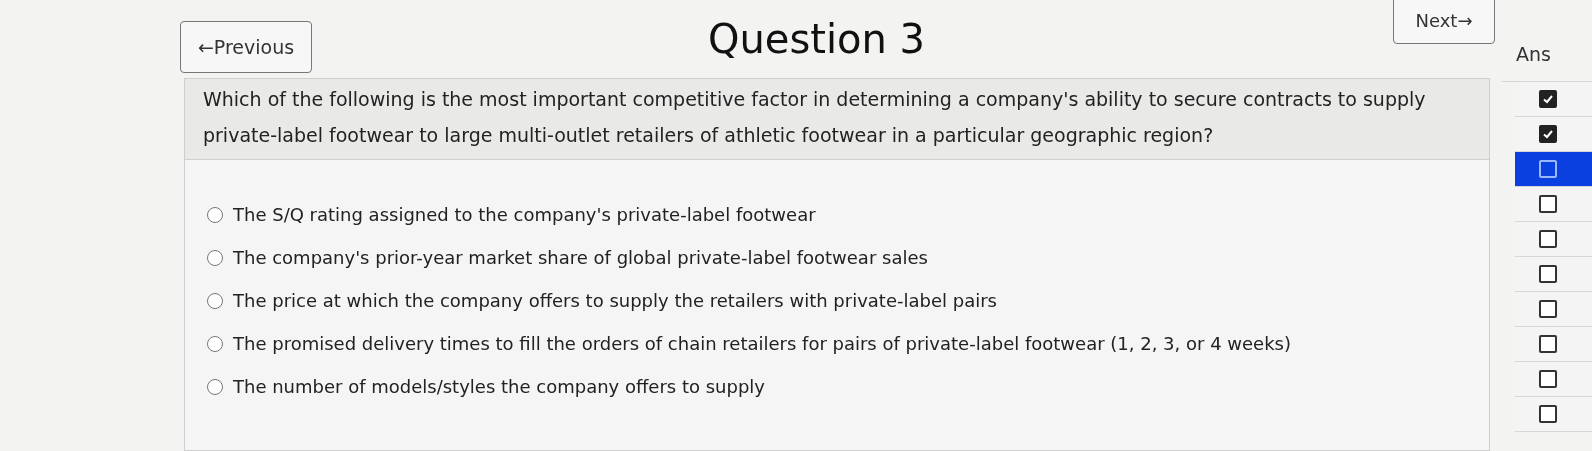 The width and height of the screenshot is (1592, 451). What do you see at coordinates (580, 258) in the screenshot?
I see `option-label: The company's prior-year market share of global private-label footwear sales` at bounding box center [580, 258].